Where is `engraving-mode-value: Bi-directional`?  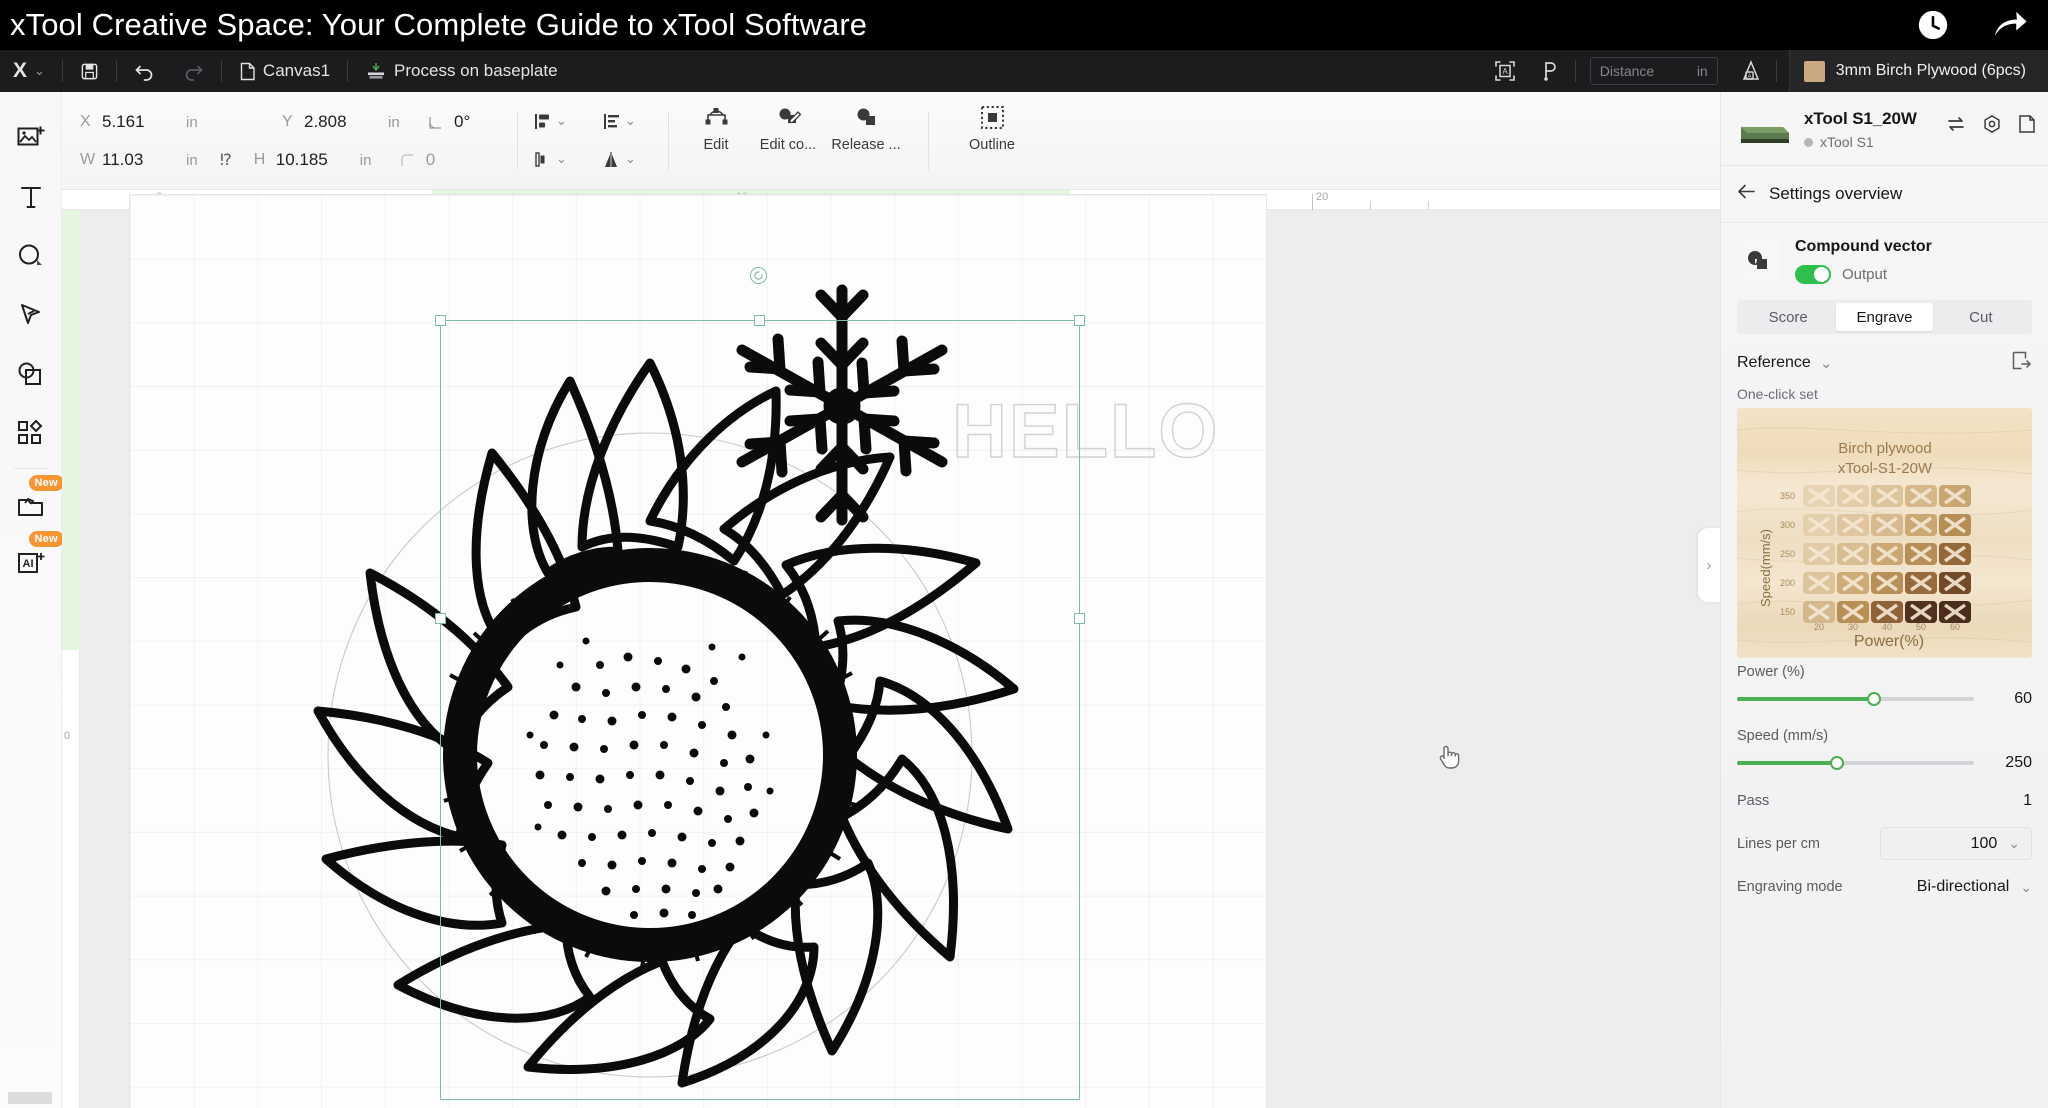 engraving-mode-value: Bi-directional is located at coordinates (1963, 886).